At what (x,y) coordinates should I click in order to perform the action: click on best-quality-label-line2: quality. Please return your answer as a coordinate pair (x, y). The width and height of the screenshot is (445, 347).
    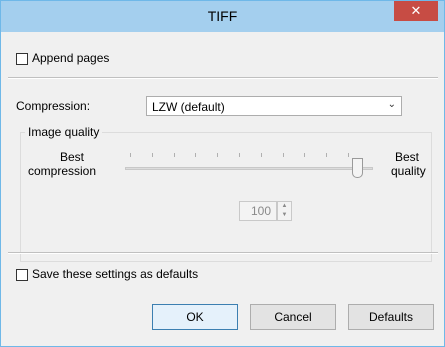
    Looking at the image, I should click on (408, 171).